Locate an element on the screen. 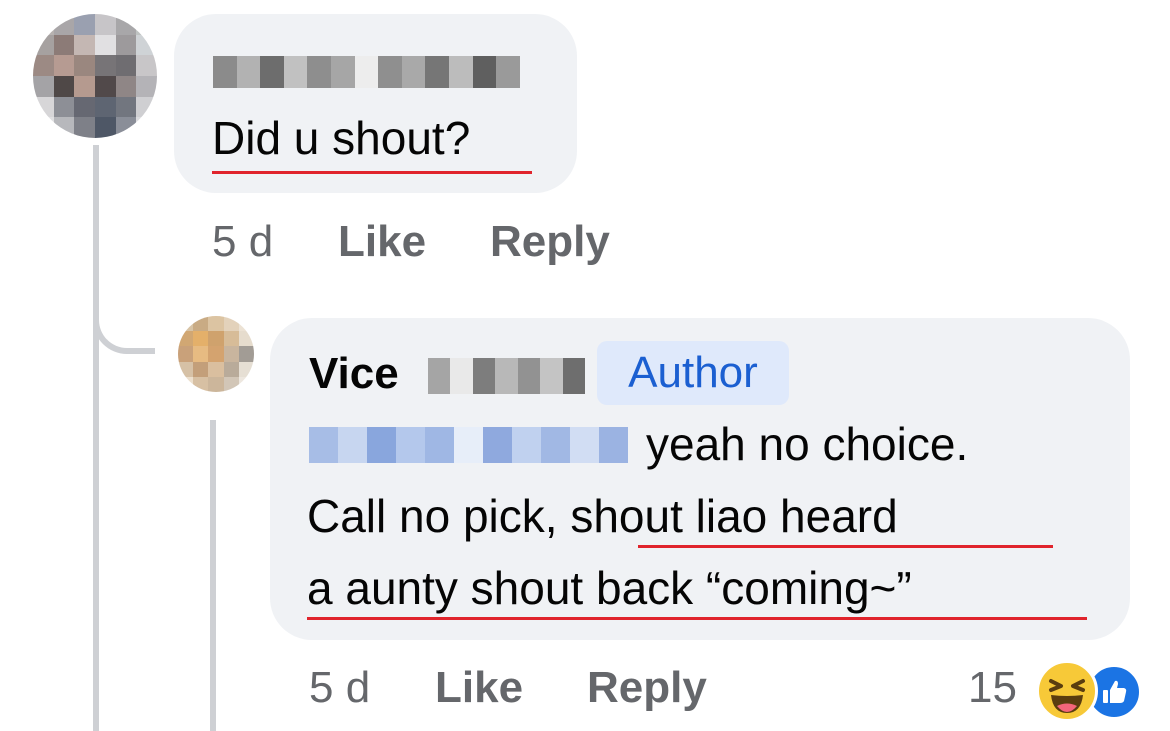 The width and height of the screenshot is (1170, 731). reply-text-line1: yeah no choice. is located at coordinates (807, 444).